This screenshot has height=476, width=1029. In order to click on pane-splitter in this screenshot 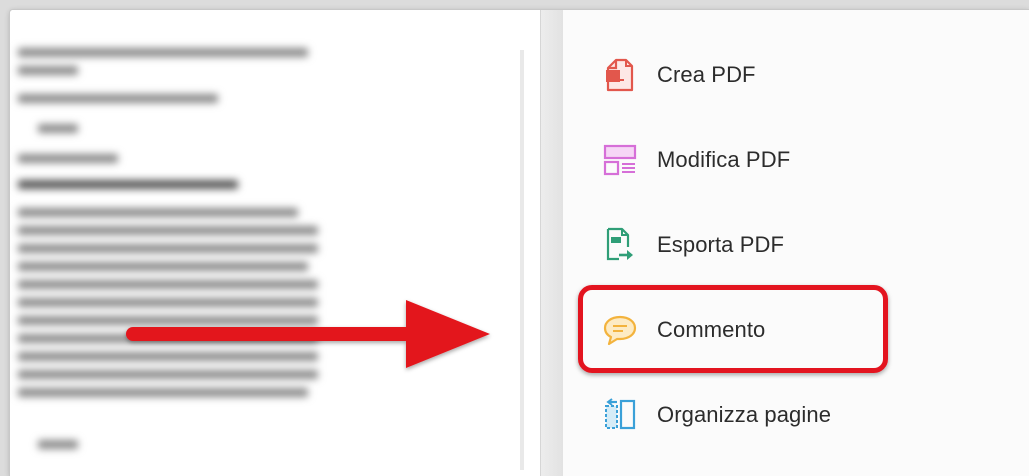, I will do `click(552, 243)`.